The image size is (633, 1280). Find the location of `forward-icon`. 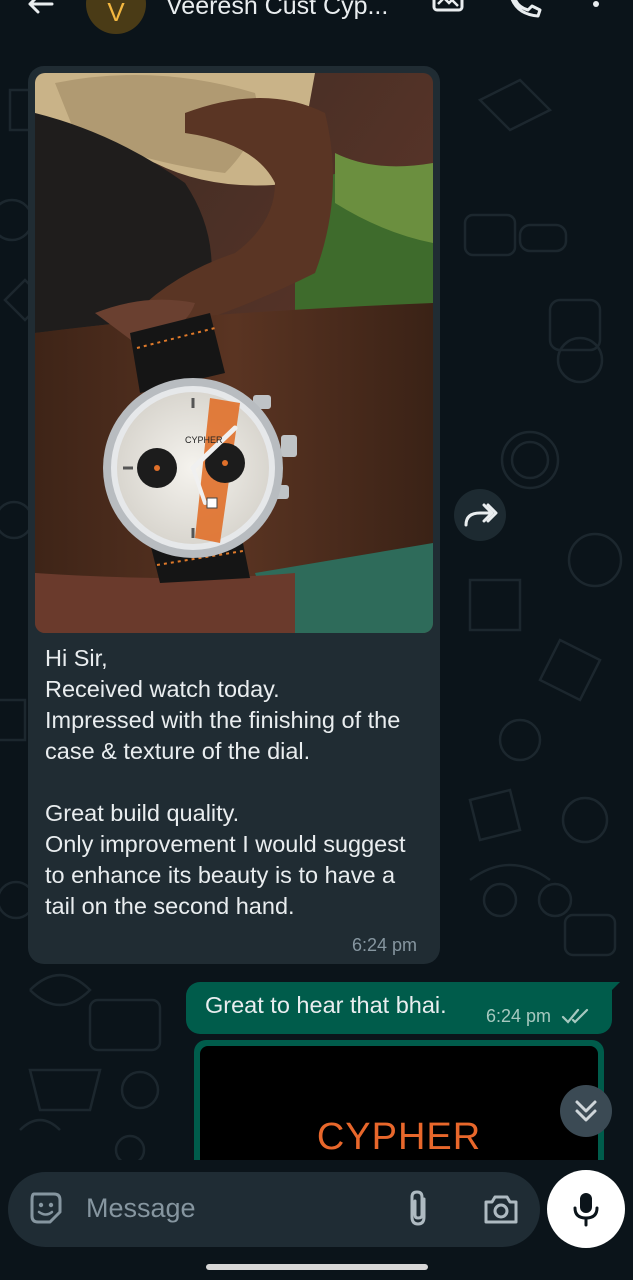

forward-icon is located at coordinates (481, 515).